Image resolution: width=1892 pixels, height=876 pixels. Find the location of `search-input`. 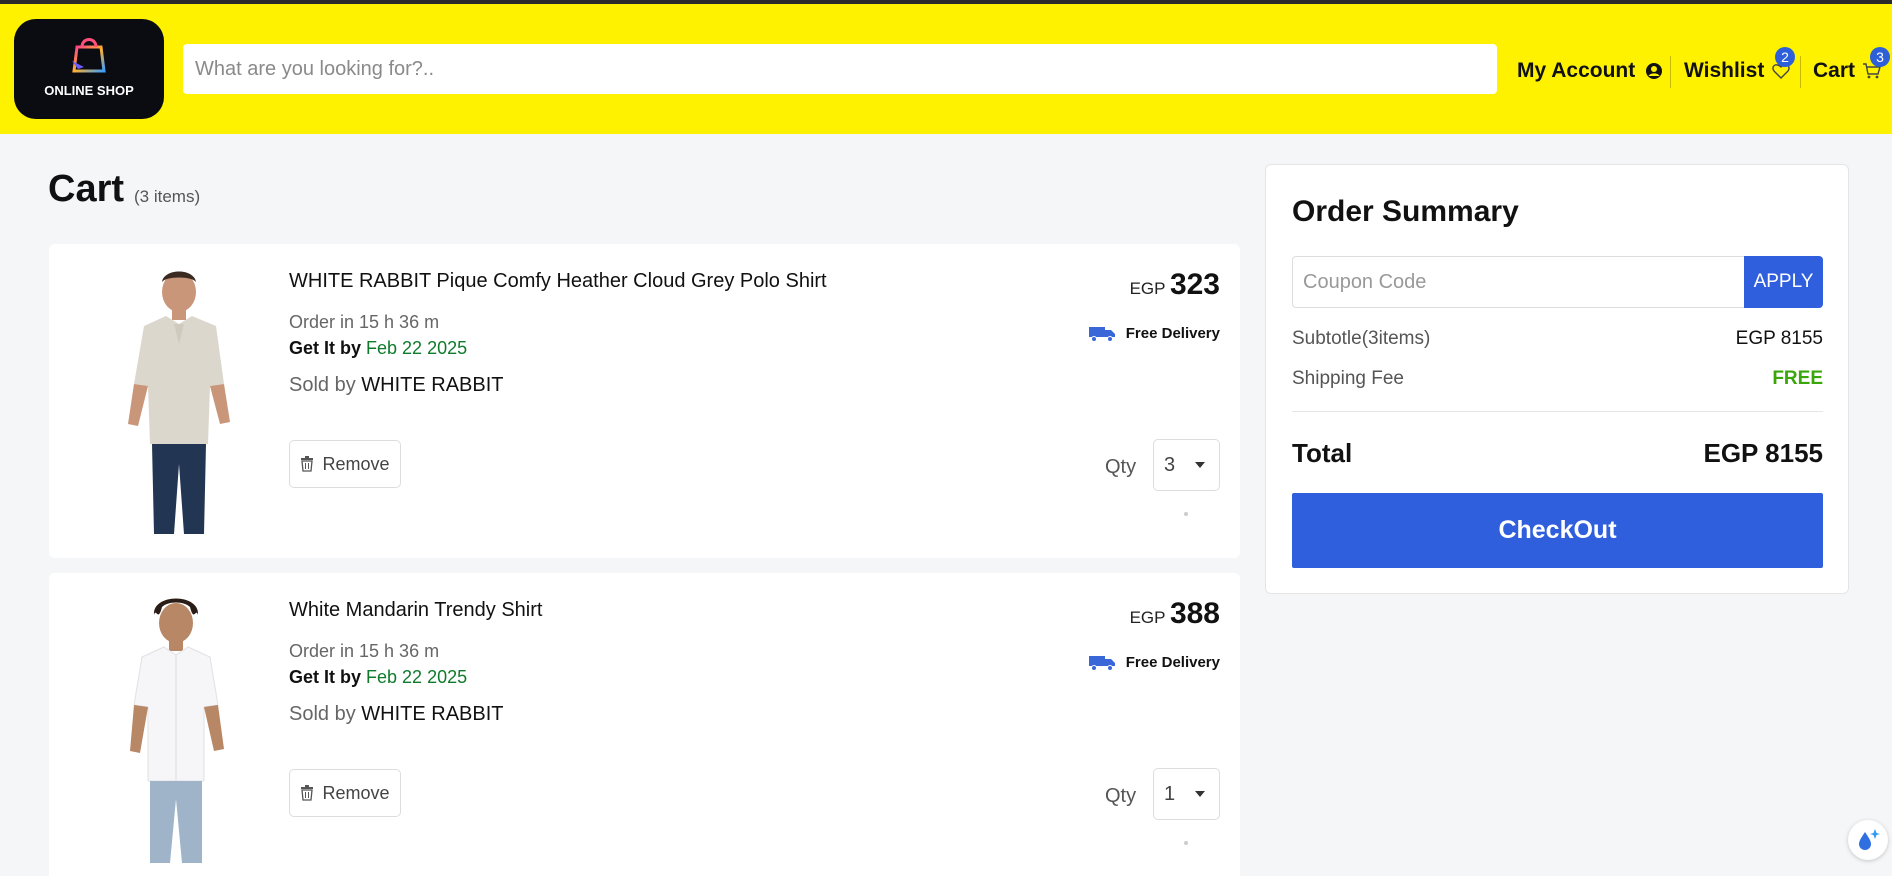

search-input is located at coordinates (840, 69).